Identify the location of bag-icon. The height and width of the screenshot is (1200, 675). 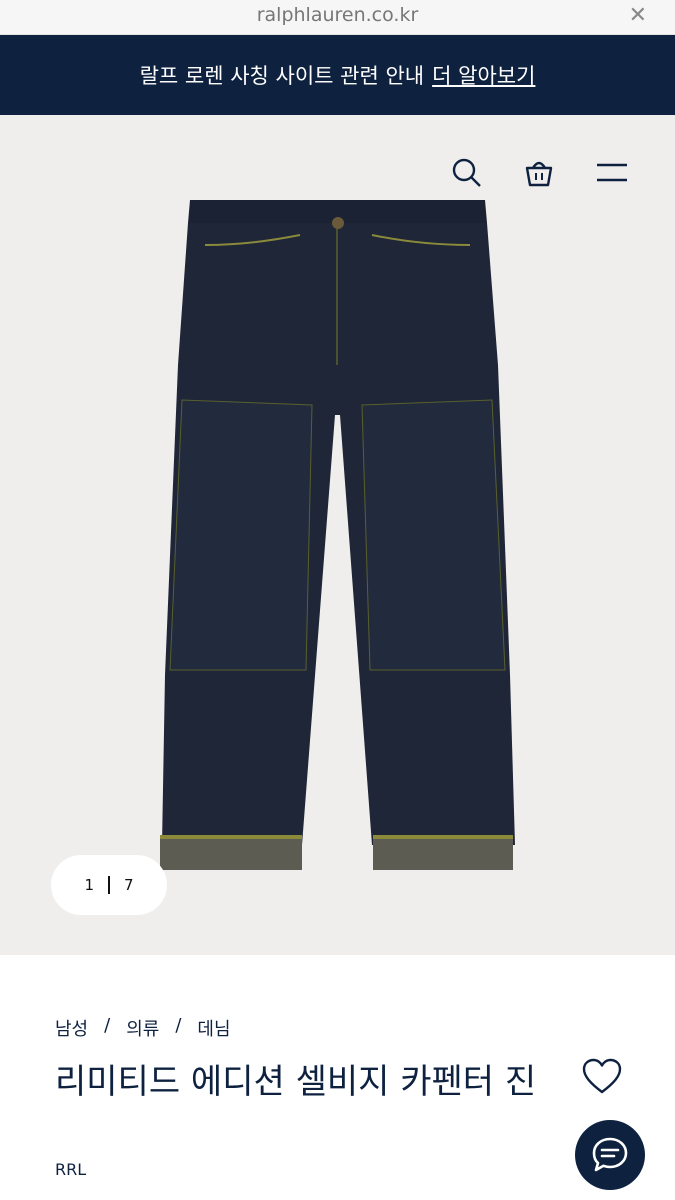
(539, 173).